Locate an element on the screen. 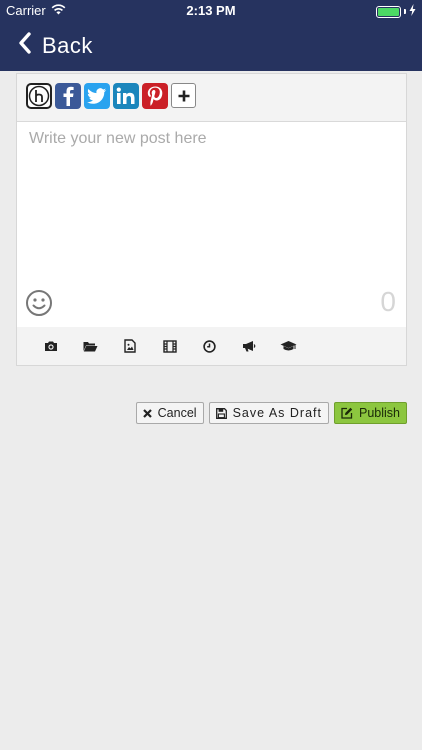 The height and width of the screenshot is (750, 422). h-logo-icon is located at coordinates (39, 96).